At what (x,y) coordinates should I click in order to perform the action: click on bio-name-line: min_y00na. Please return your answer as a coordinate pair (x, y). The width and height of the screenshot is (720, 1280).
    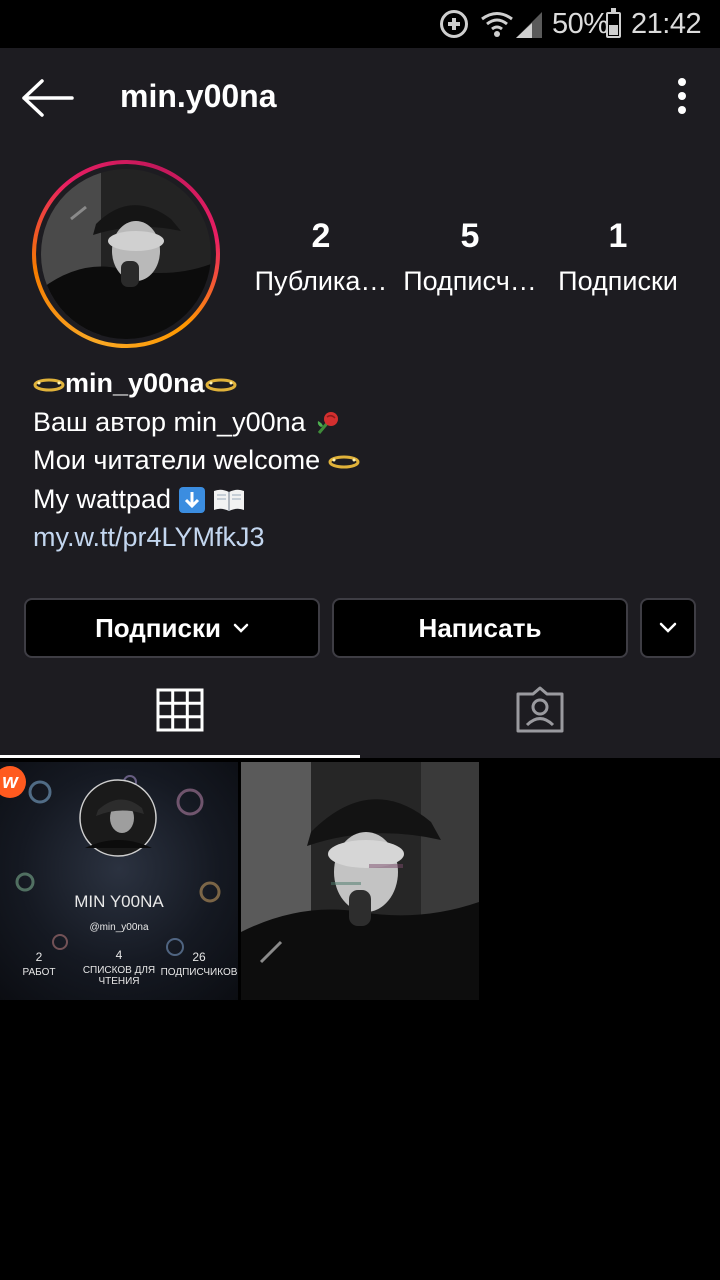
    Looking at the image, I should click on (363, 383).